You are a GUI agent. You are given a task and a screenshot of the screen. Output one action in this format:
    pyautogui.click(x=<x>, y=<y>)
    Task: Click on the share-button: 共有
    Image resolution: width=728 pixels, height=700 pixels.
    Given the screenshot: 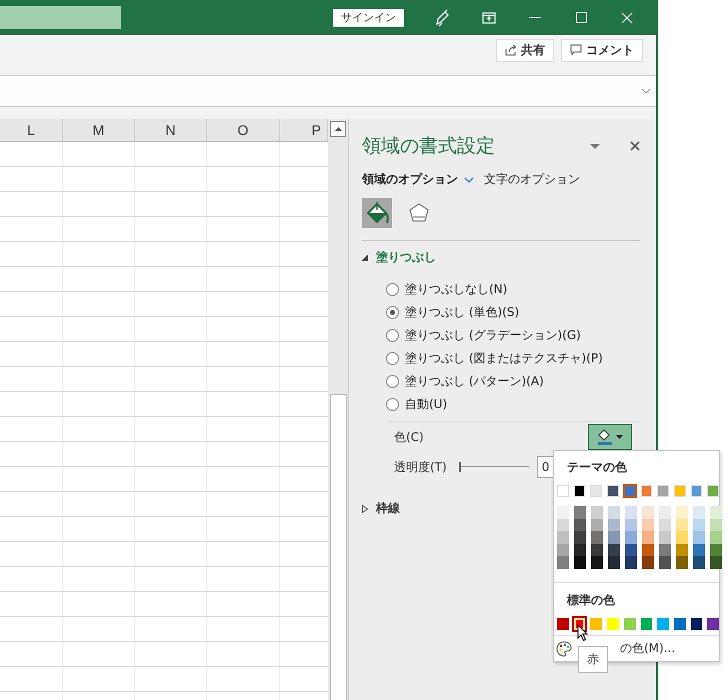 What is the action you would take?
    pyautogui.click(x=525, y=50)
    